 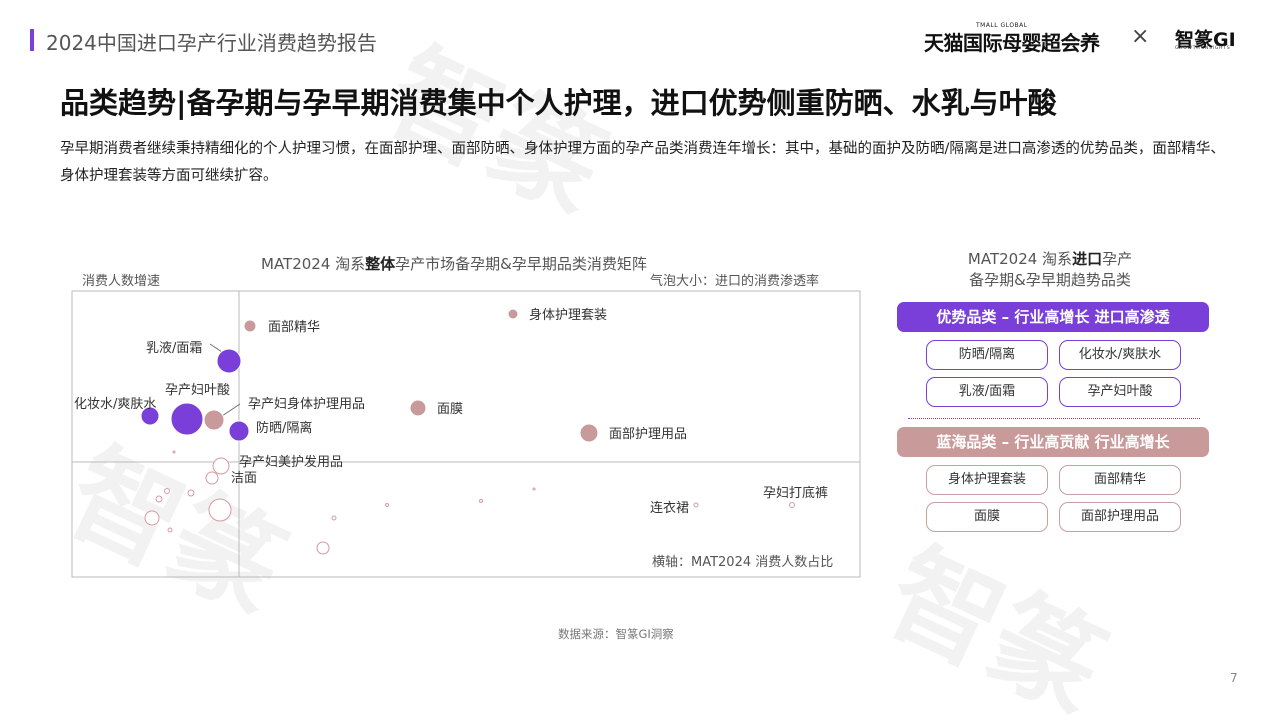 What do you see at coordinates (1020, 259) in the screenshot?
I see `side-title-pre: MAT2024 淘系` at bounding box center [1020, 259].